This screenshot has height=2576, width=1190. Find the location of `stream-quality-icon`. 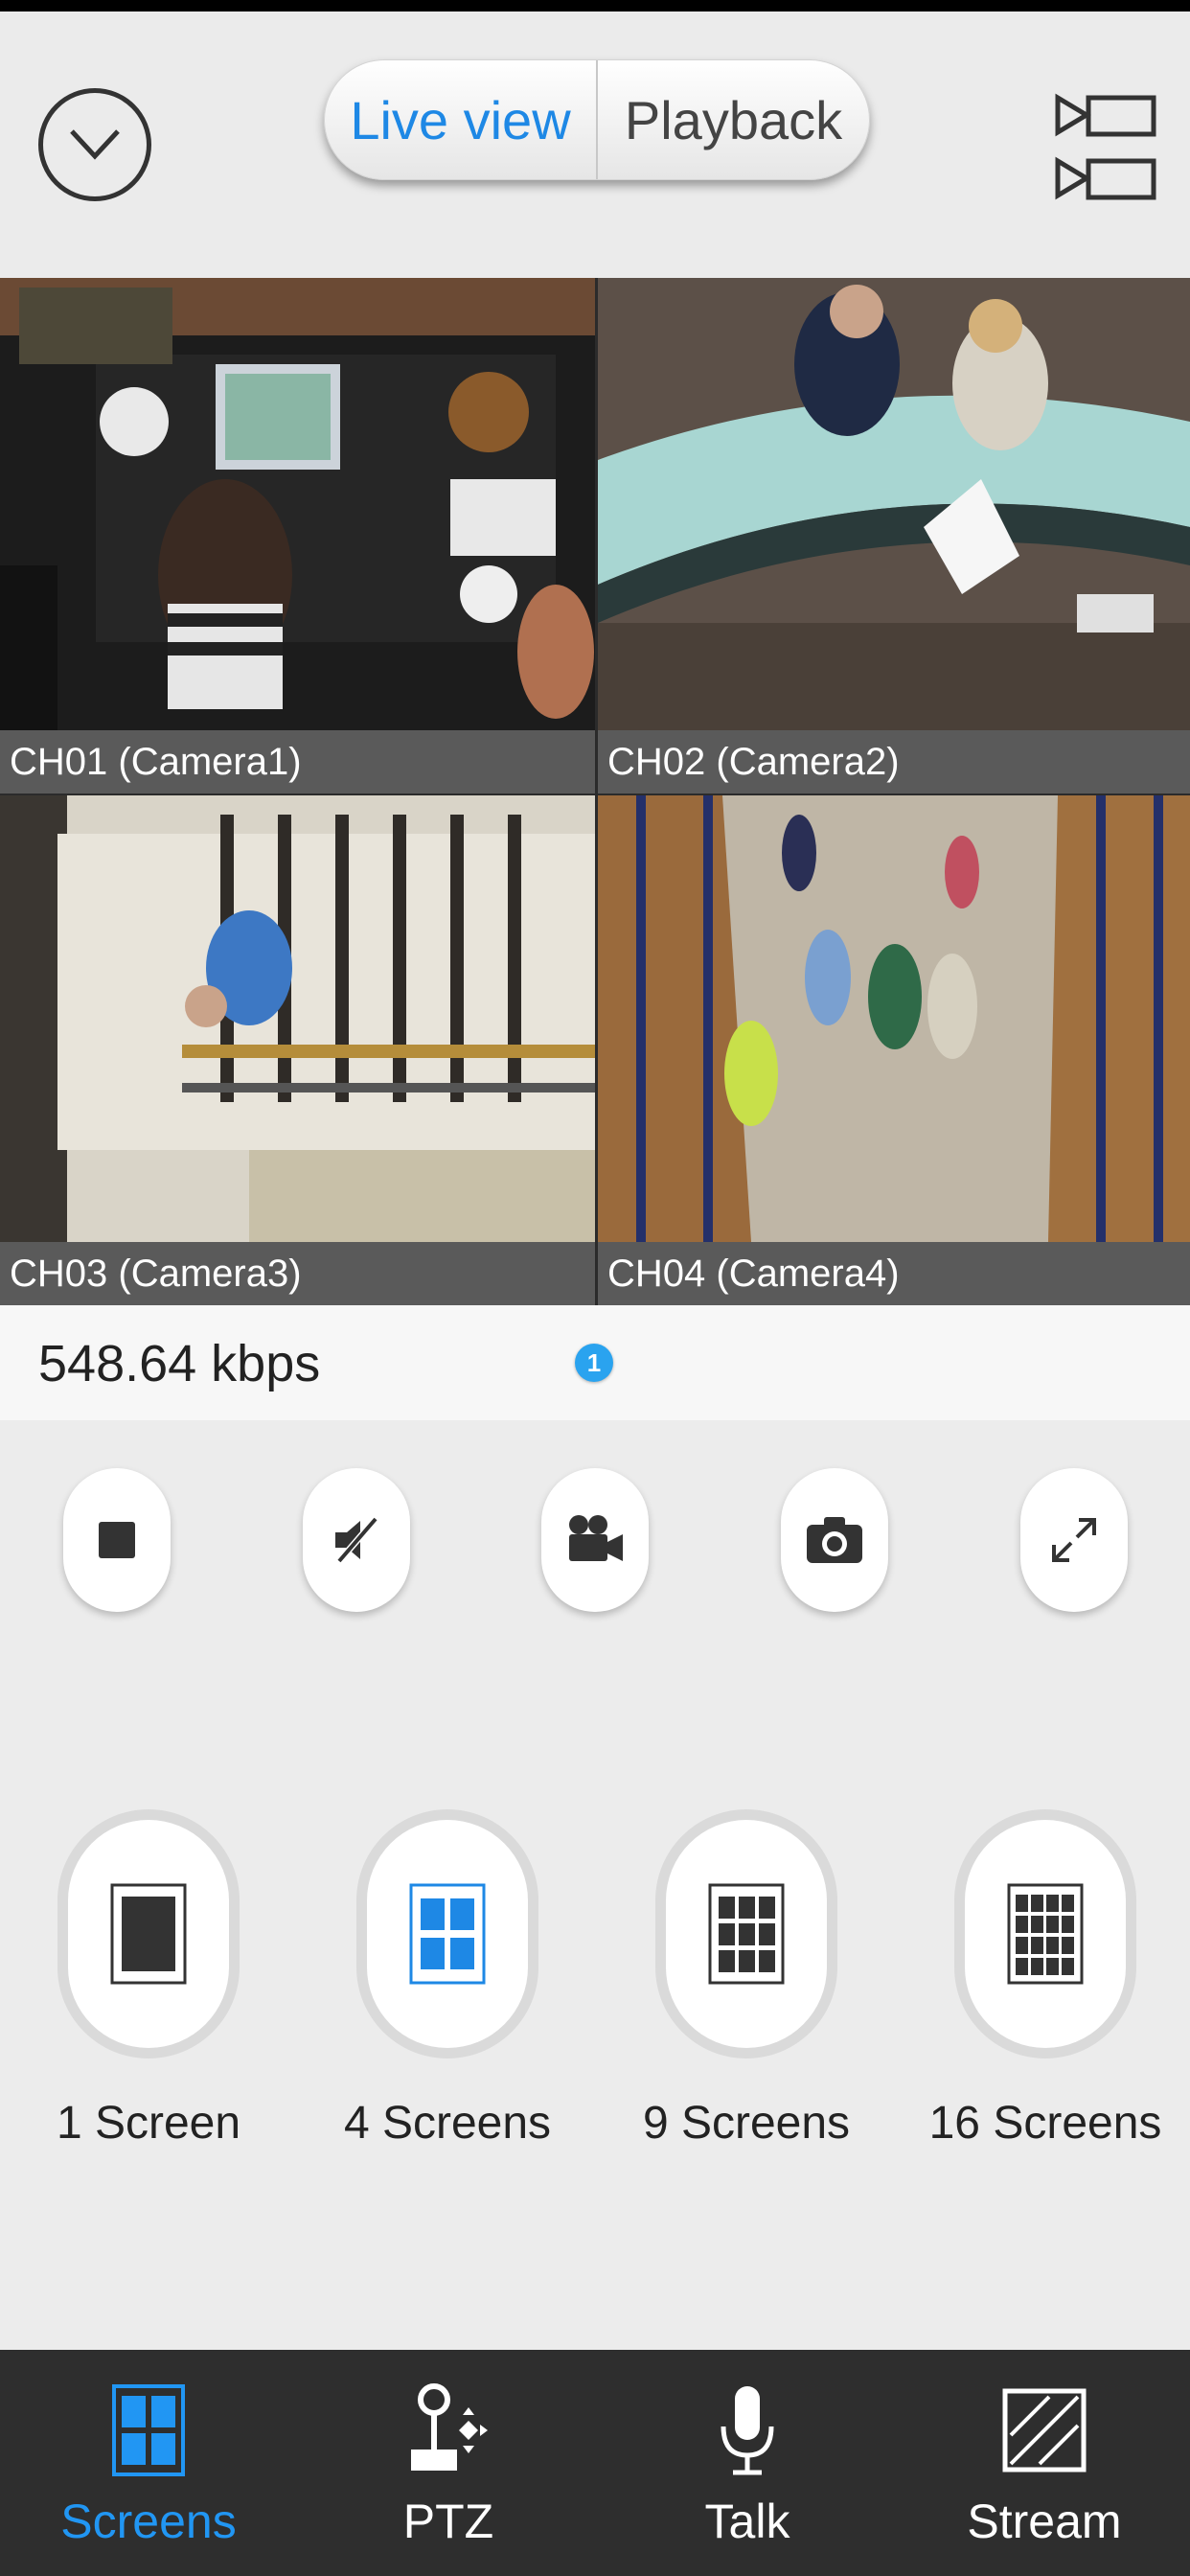

stream-quality-icon is located at coordinates (1044, 2430).